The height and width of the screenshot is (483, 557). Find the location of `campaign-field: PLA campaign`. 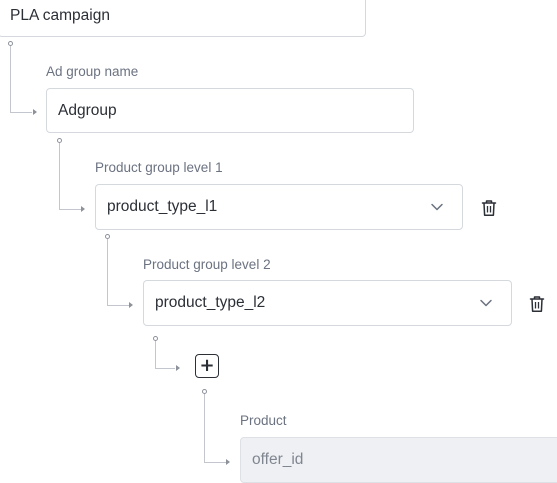

campaign-field: PLA campaign is located at coordinates (183, 18).